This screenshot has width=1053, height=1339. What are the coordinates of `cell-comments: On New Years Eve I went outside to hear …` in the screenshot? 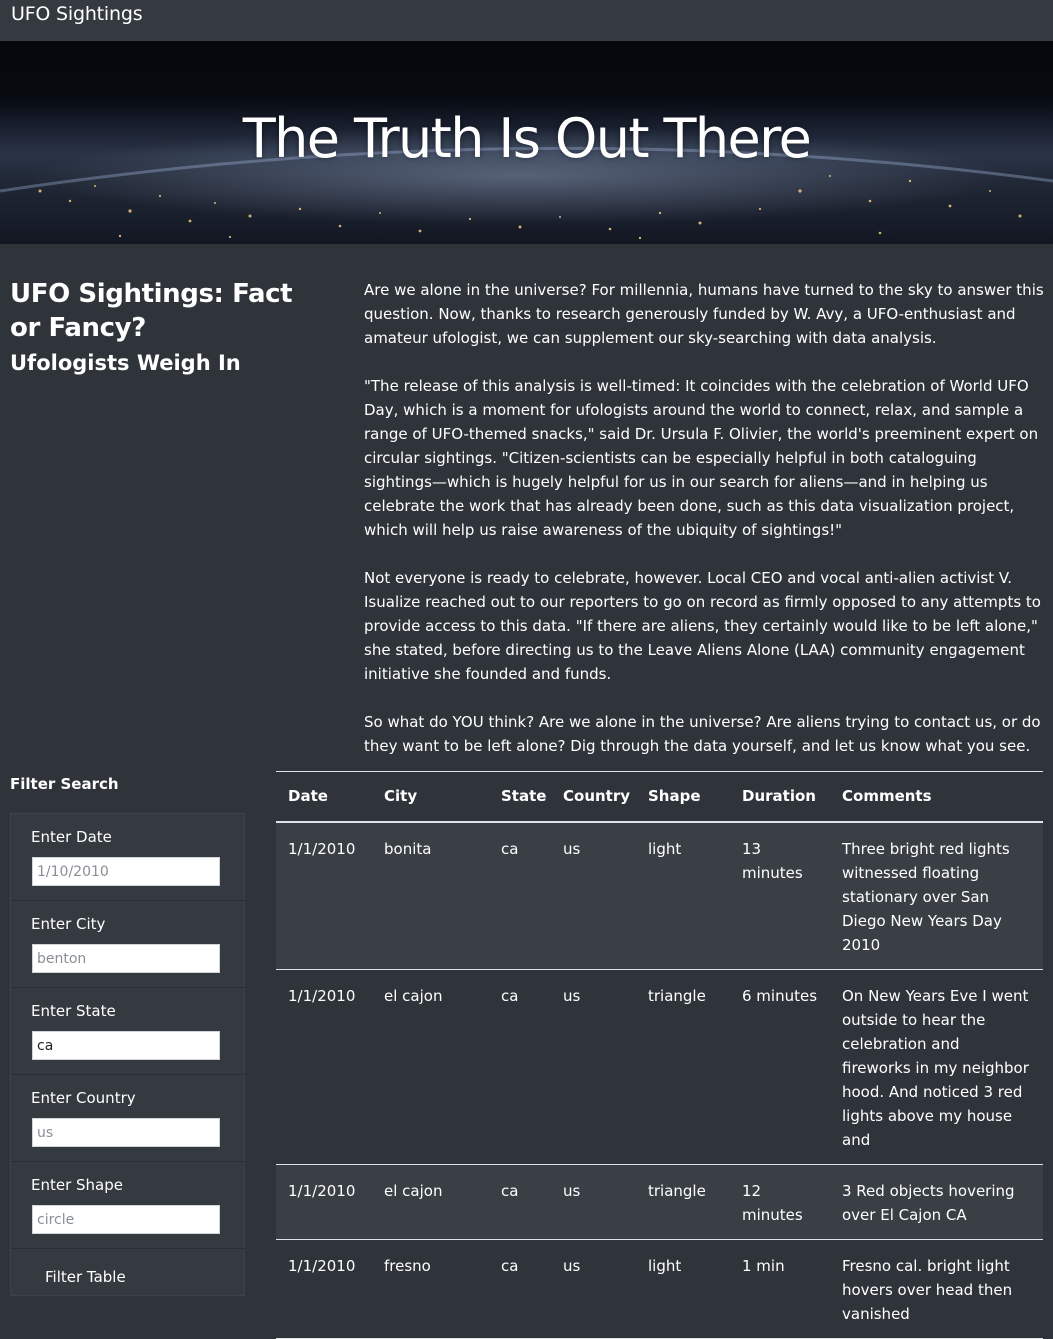 It's located at (936, 1067).